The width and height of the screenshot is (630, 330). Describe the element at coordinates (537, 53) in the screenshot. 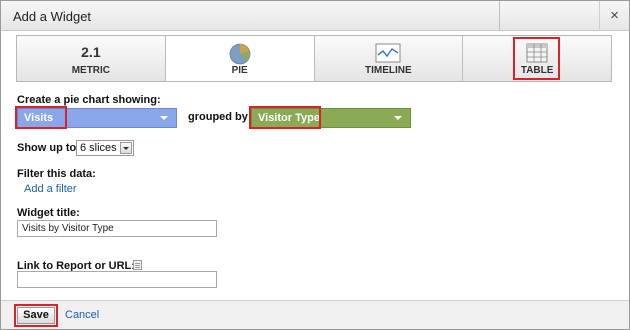

I see `table-icon` at that location.